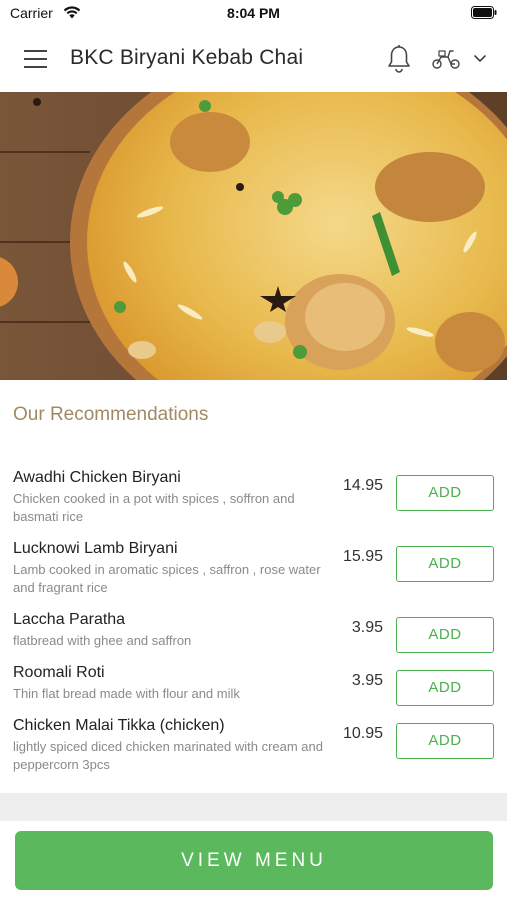 Image resolution: width=507 pixels, height=900 pixels. What do you see at coordinates (362, 485) in the screenshot?
I see `item-price: 14.95` at bounding box center [362, 485].